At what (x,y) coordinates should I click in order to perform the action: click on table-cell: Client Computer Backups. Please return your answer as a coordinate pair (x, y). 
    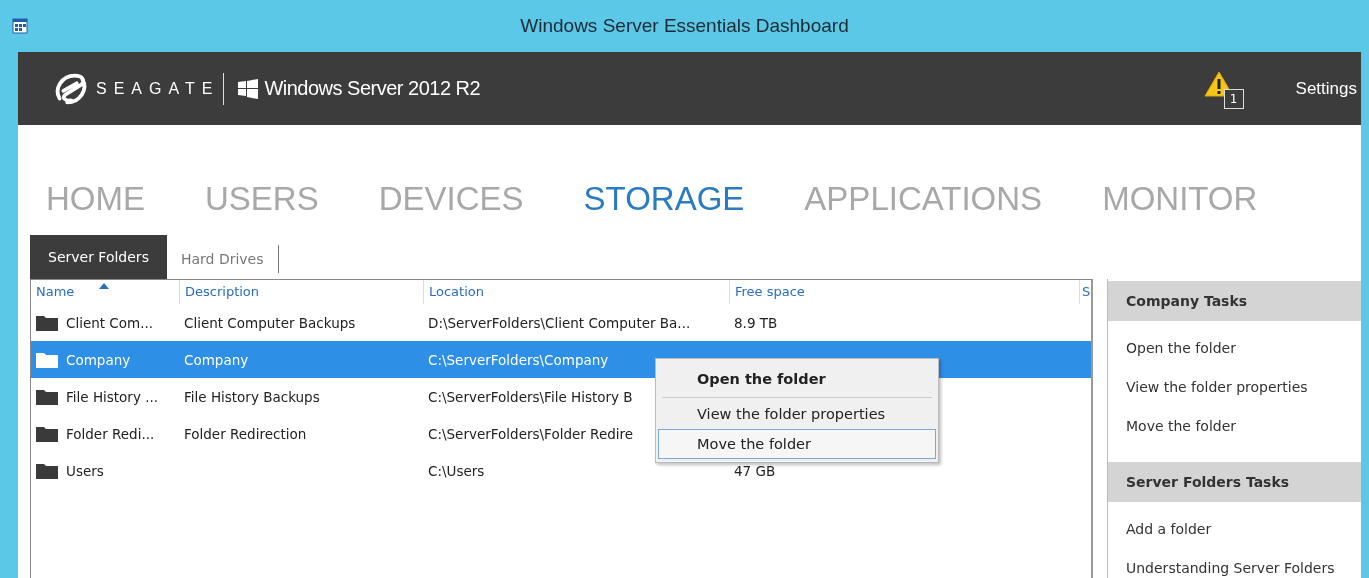
    Looking at the image, I should click on (270, 322).